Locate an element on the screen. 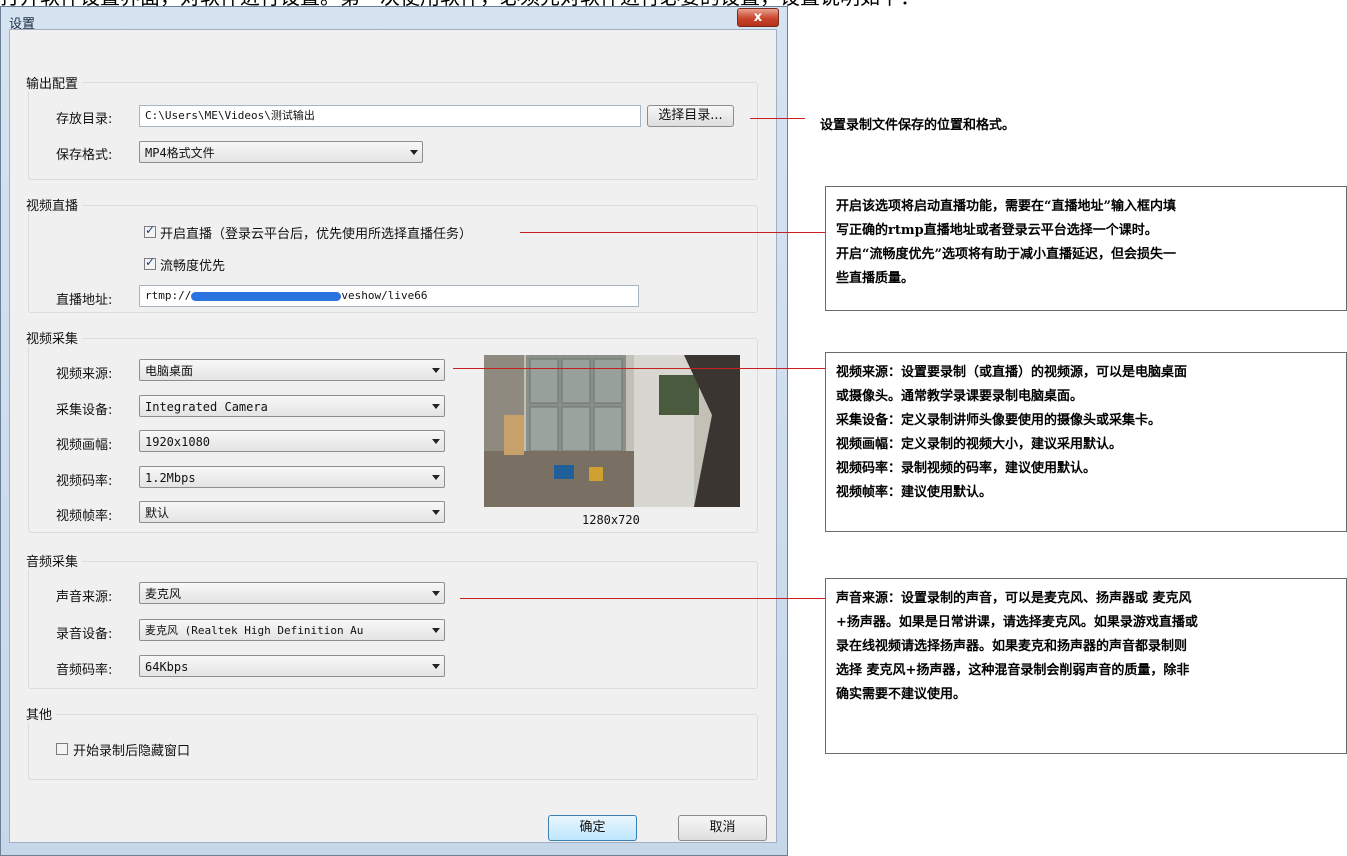 The height and width of the screenshot is (856, 1347). audio-bitrate-value: 64Kbps is located at coordinates (167, 667).